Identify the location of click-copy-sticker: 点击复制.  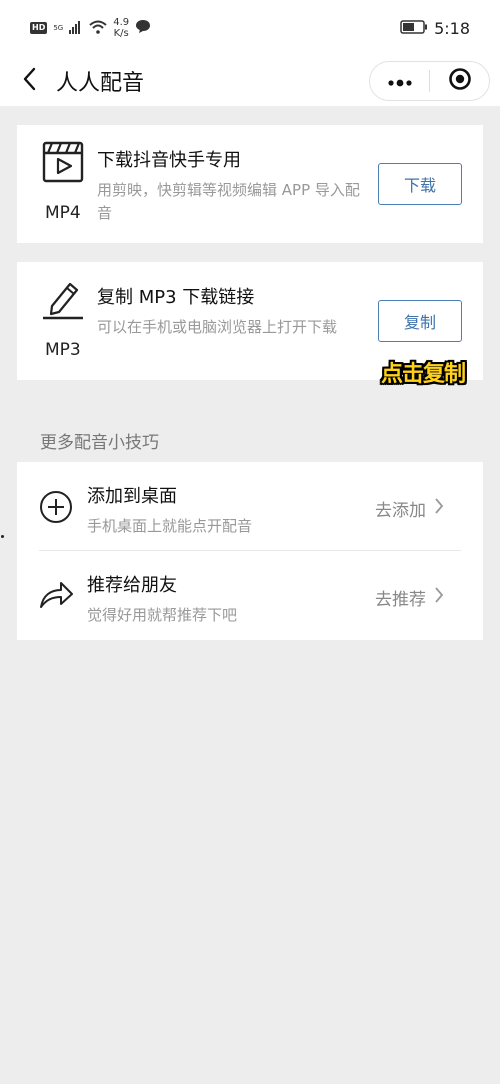
(423, 374).